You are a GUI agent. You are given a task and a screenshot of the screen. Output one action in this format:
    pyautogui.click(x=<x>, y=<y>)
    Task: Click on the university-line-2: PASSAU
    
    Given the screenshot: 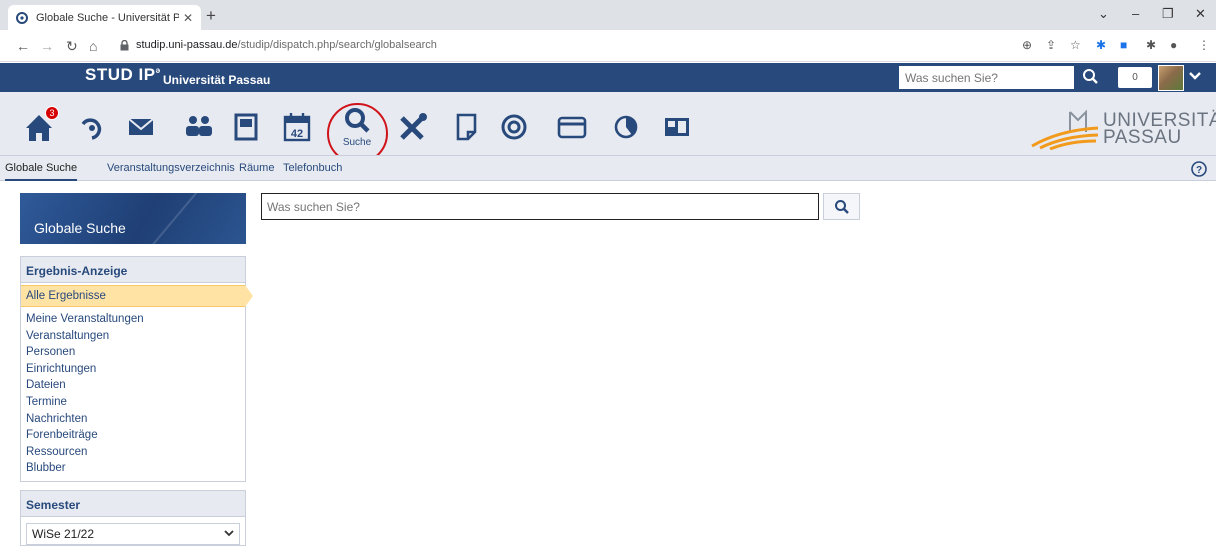 What is the action you would take?
    pyautogui.click(x=1142, y=137)
    